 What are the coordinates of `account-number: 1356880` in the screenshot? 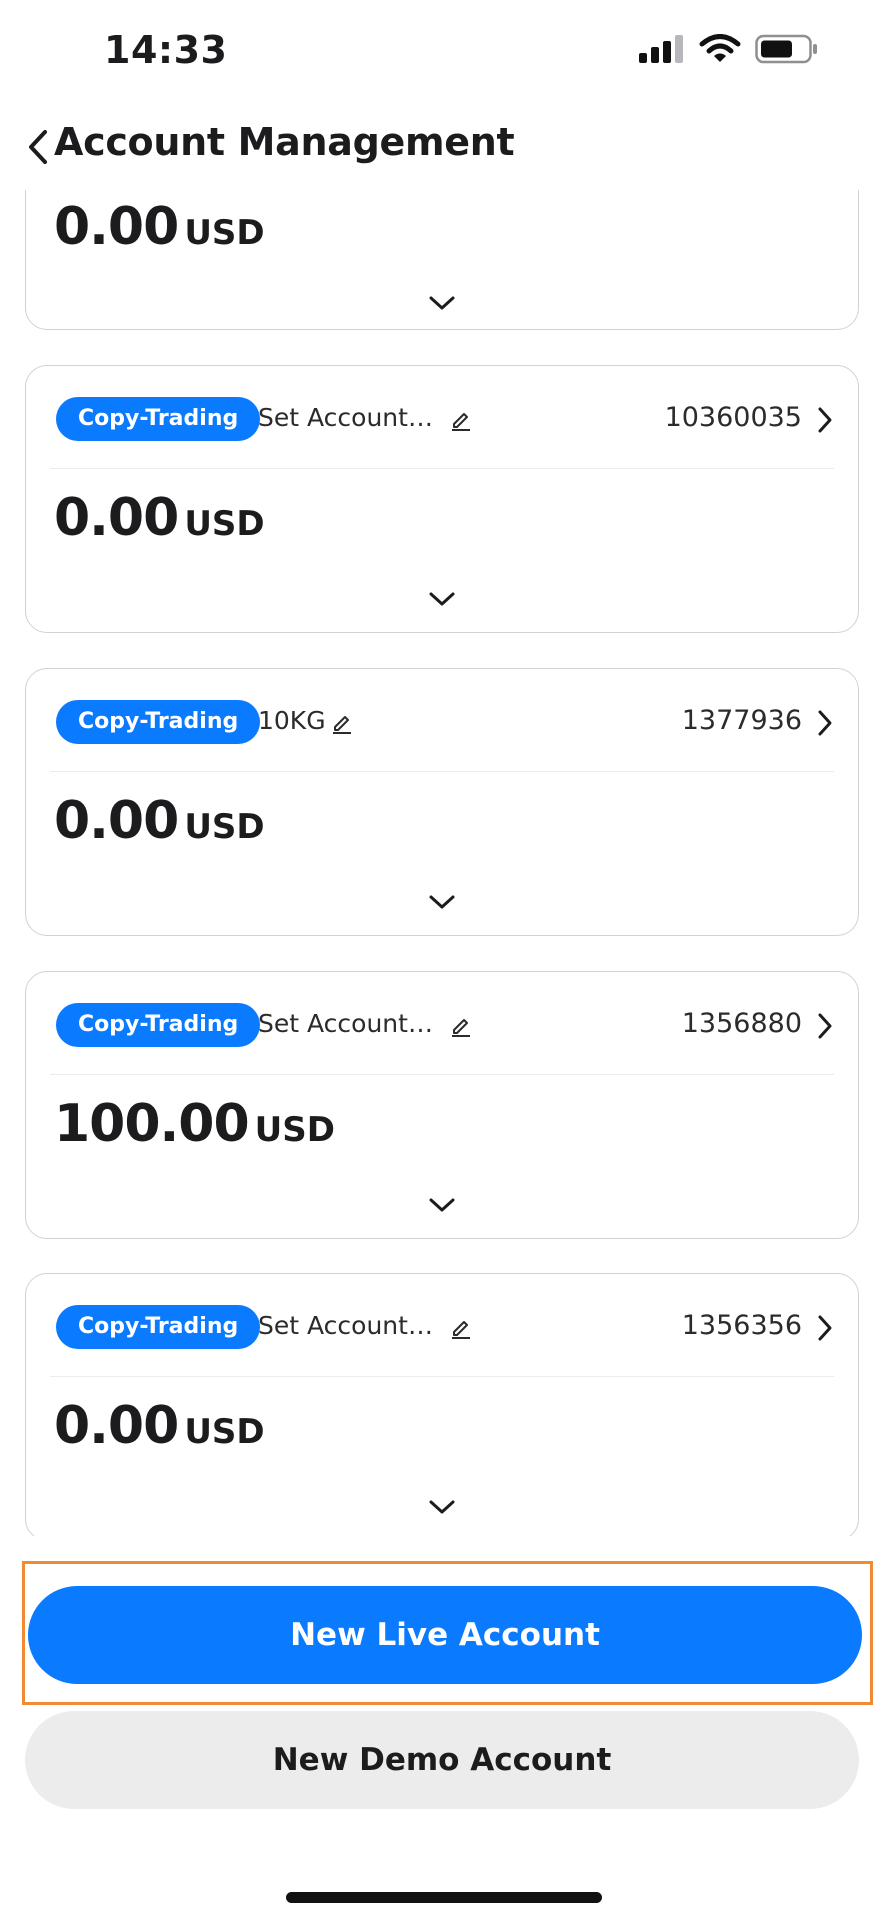 It's located at (741, 1023).